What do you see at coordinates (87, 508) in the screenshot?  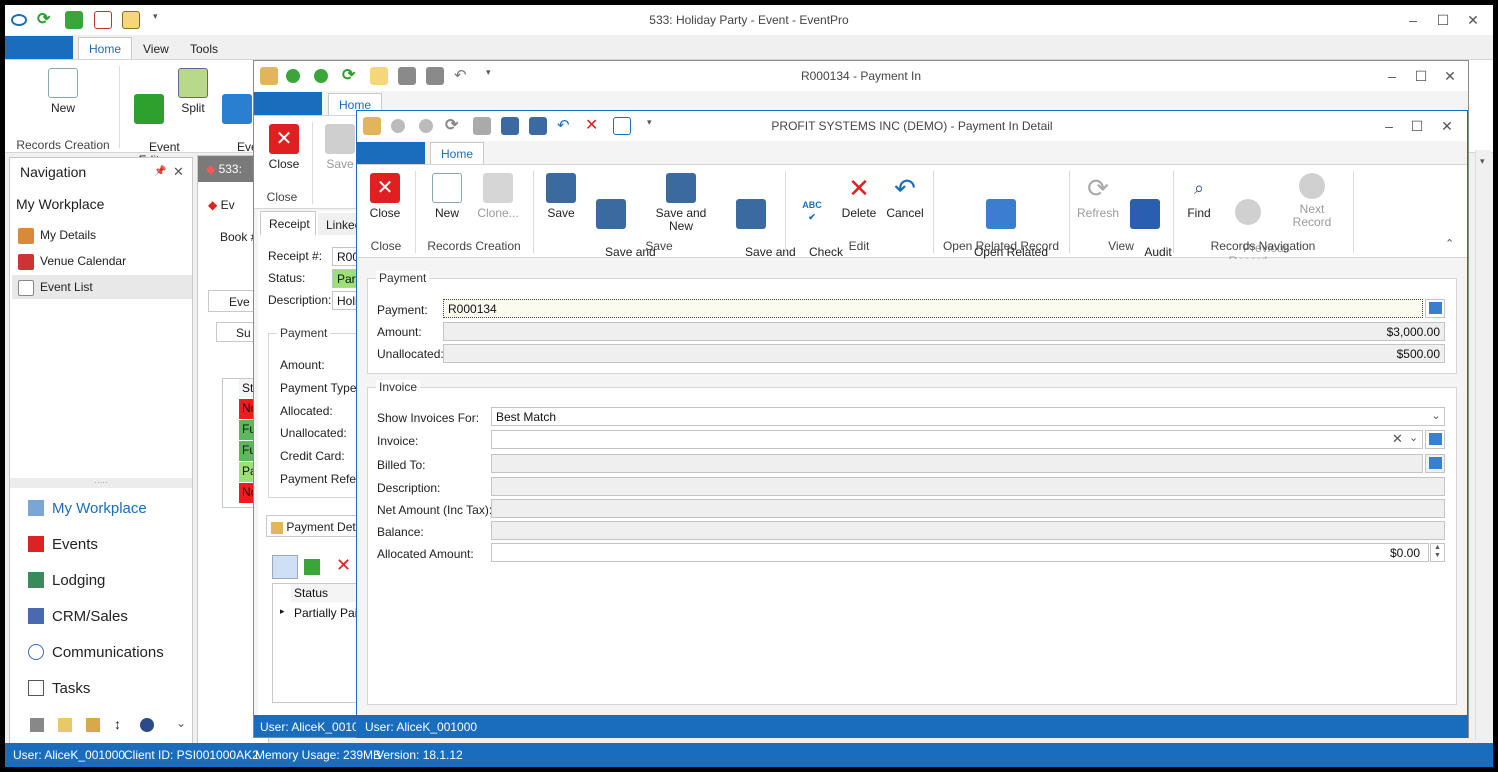 I see `nav-my-workplace: My Workplace` at bounding box center [87, 508].